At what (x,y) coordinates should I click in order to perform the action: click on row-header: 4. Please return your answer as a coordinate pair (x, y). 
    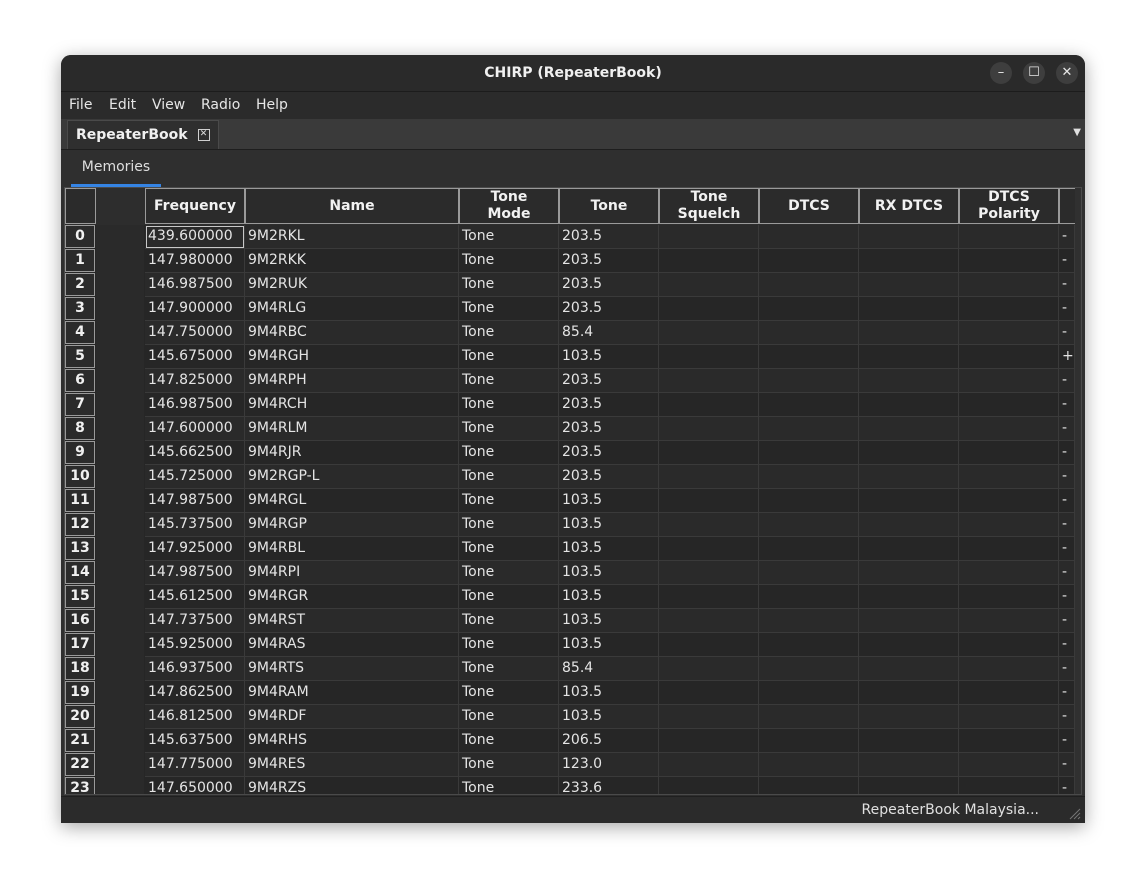
    Looking at the image, I should click on (80, 332).